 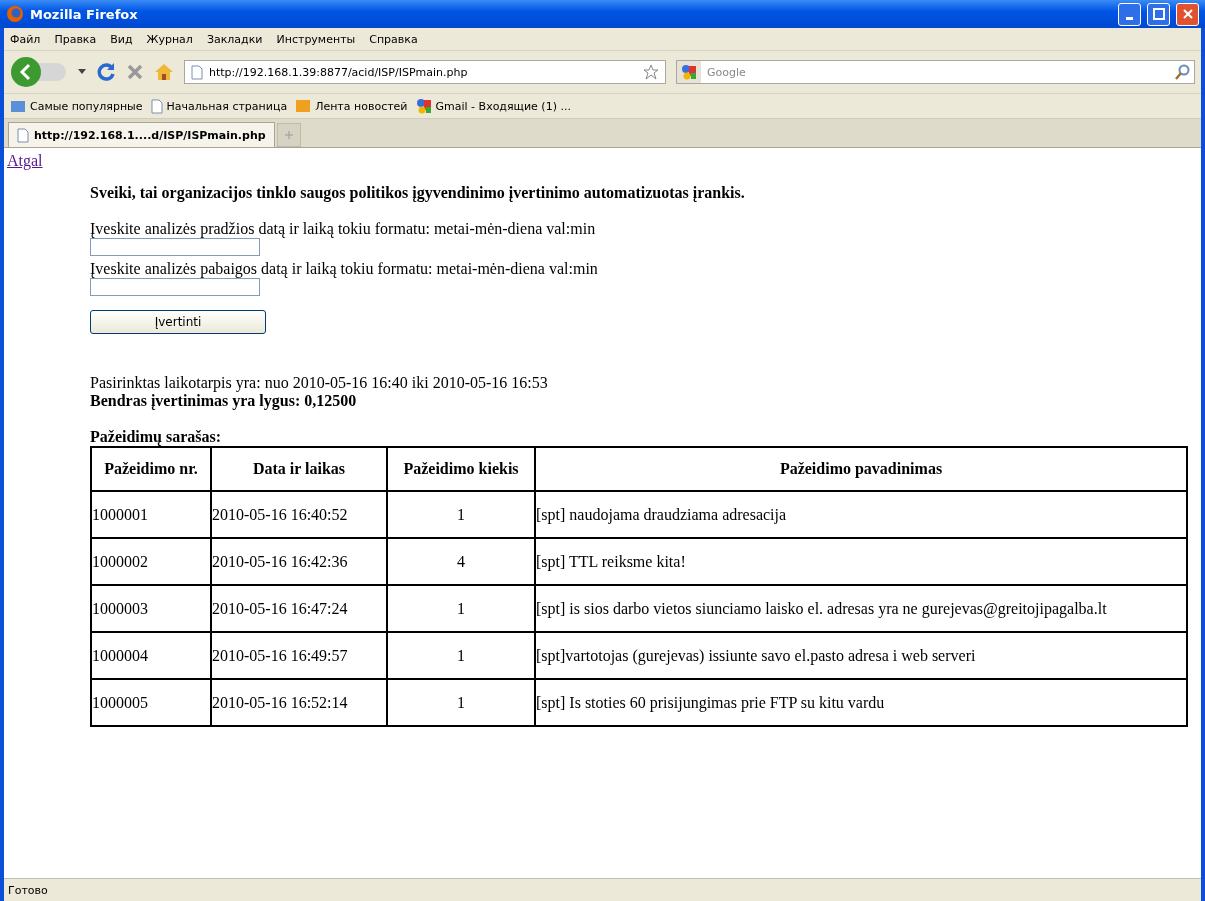 What do you see at coordinates (299, 514) in the screenshot?
I see `table-cell: 2010-05-16 16:40:52` at bounding box center [299, 514].